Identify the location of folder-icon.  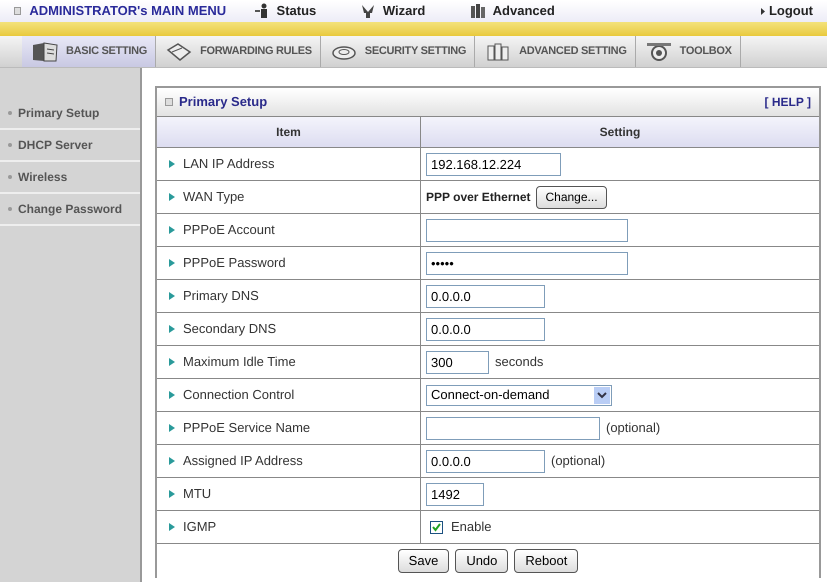
(45, 52).